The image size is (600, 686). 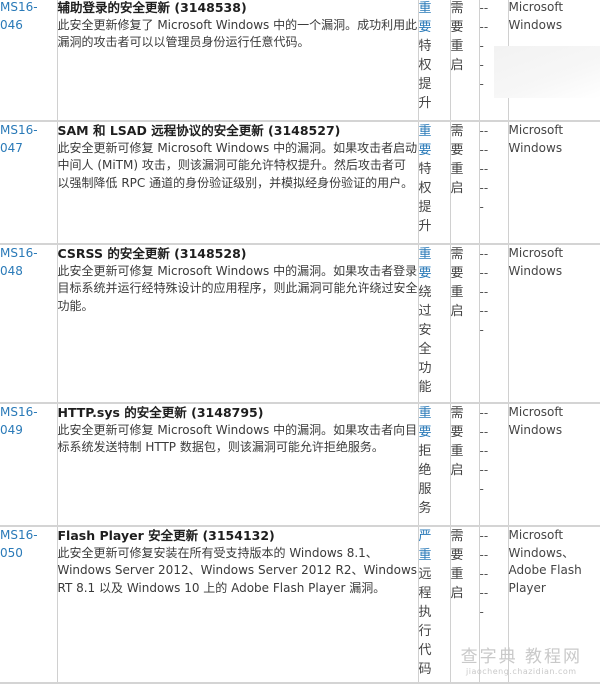 What do you see at coordinates (425, 349) in the screenshot?
I see `impact-char: 全` at bounding box center [425, 349].